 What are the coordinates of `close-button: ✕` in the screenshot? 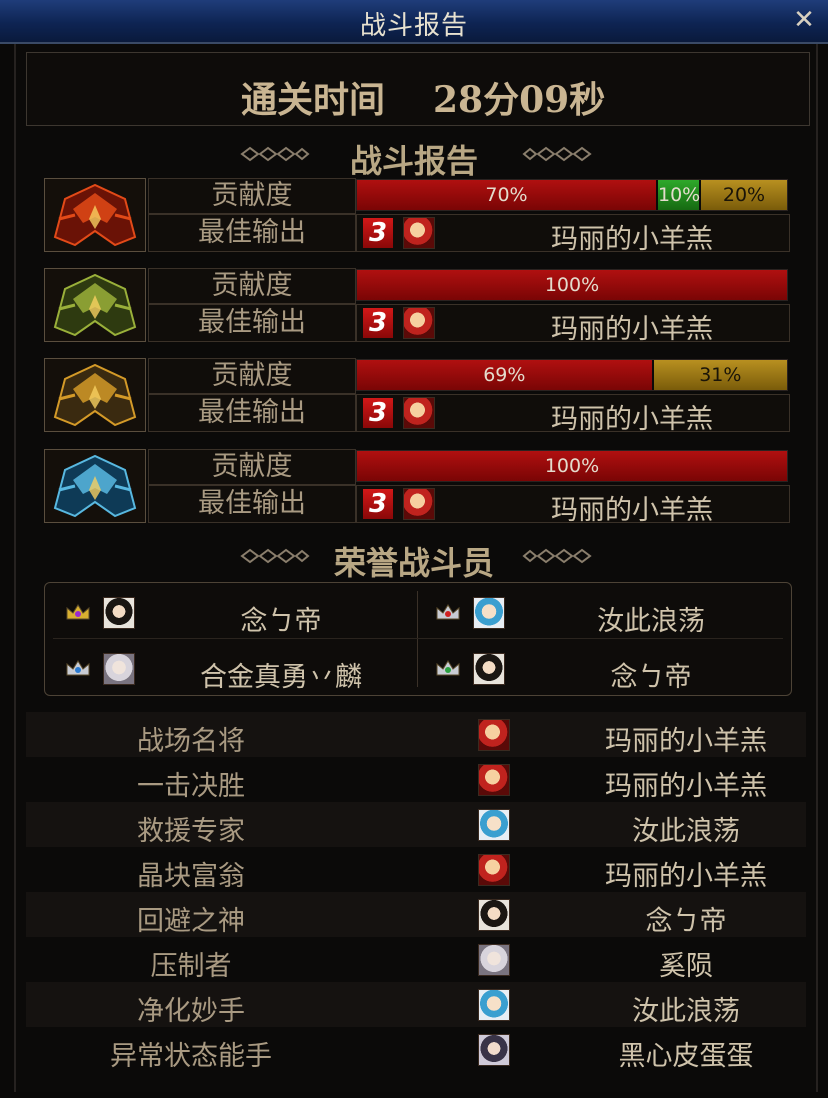 It's located at (804, 20).